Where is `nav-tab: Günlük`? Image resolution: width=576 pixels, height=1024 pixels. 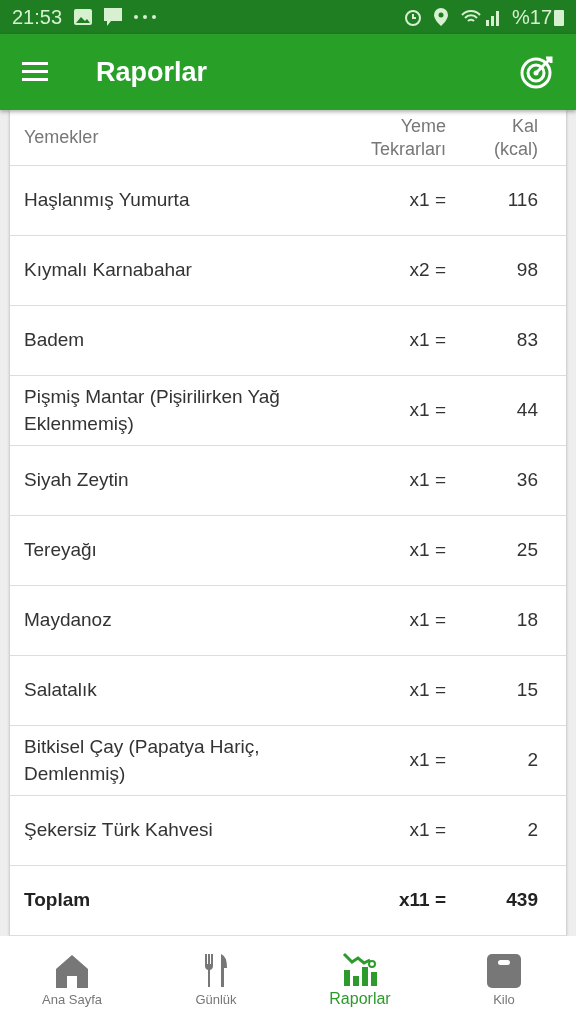 nav-tab: Günlük is located at coordinates (216, 980).